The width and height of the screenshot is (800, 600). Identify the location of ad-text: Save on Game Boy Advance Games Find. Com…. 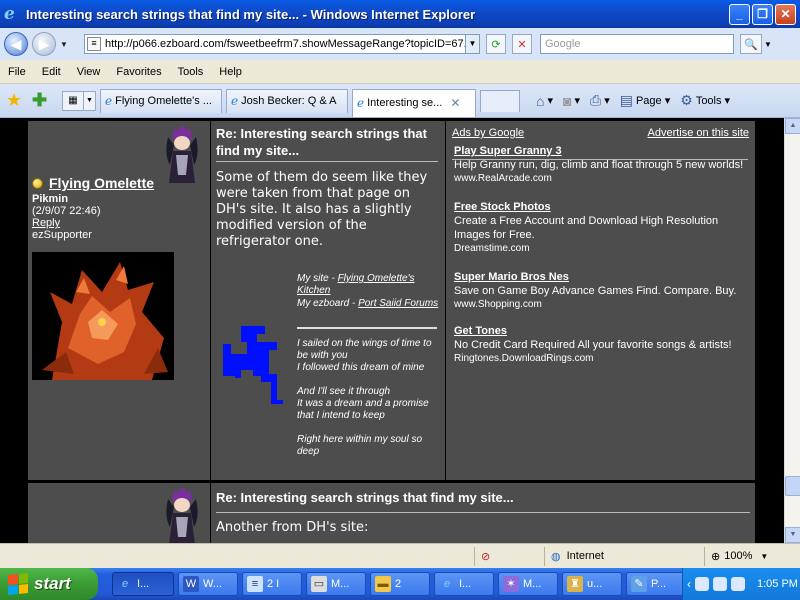
(595, 291).